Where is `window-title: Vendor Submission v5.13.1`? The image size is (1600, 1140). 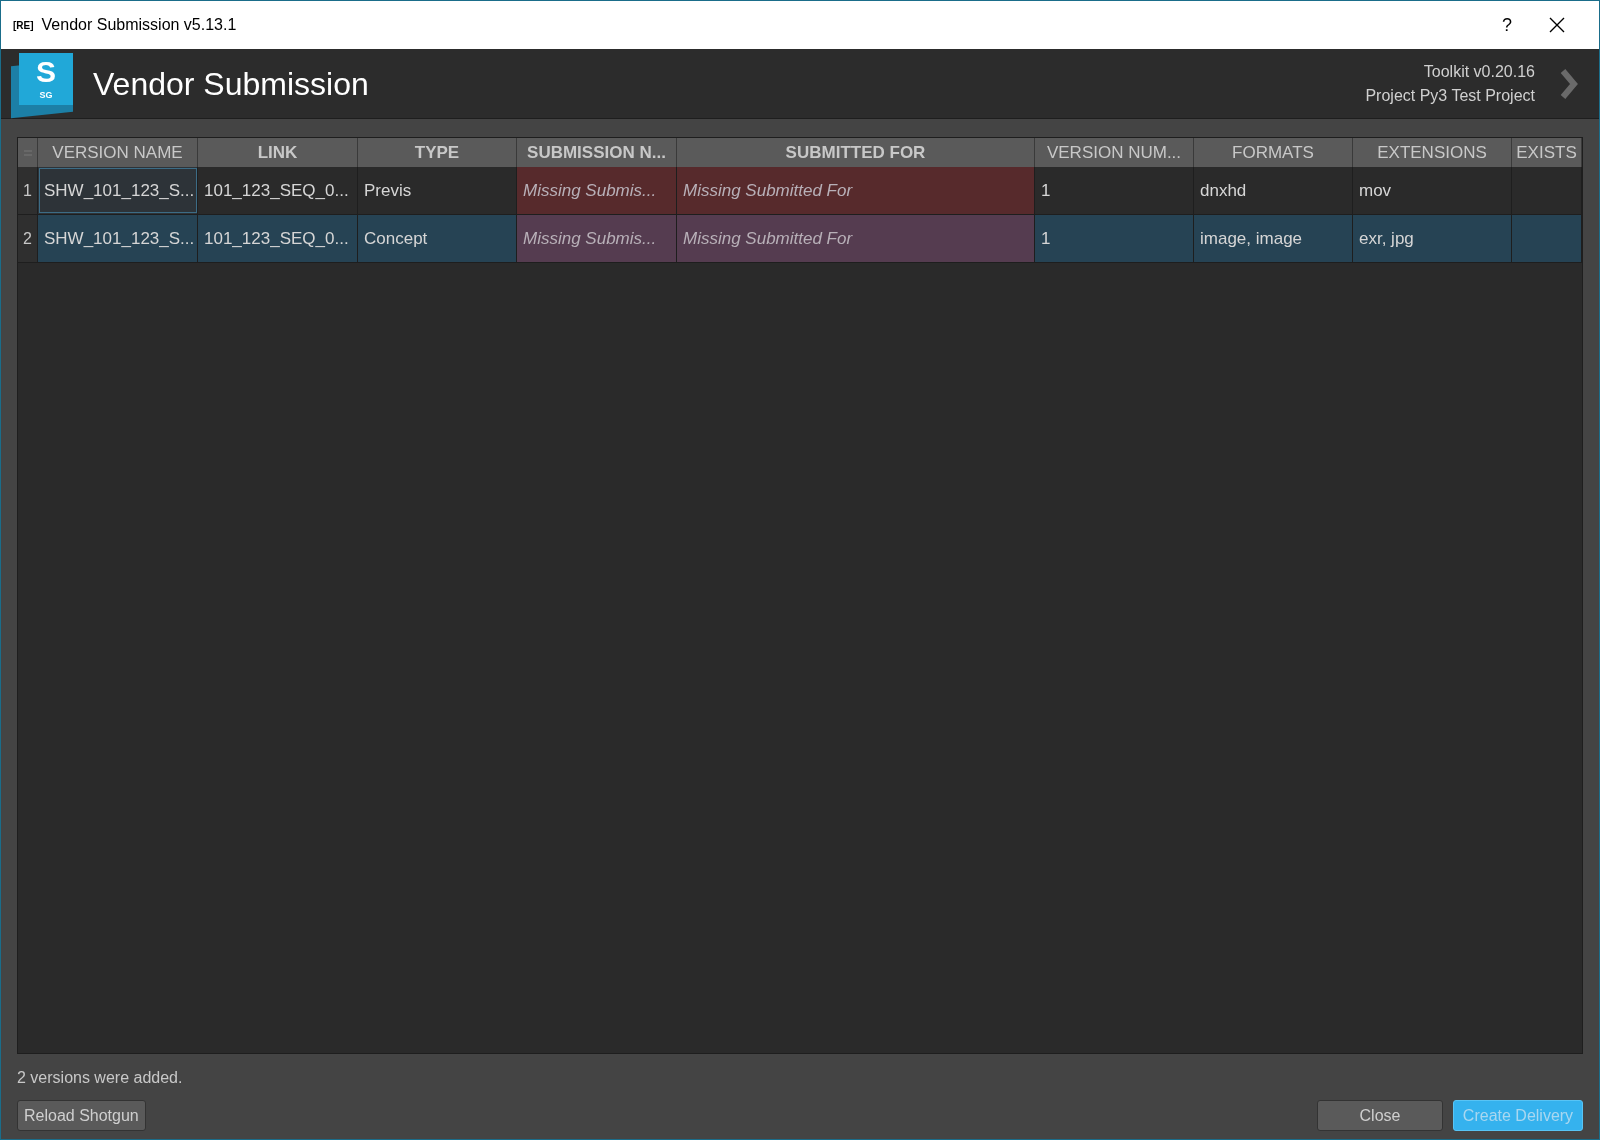 window-title: Vendor Submission v5.13.1 is located at coordinates (139, 25).